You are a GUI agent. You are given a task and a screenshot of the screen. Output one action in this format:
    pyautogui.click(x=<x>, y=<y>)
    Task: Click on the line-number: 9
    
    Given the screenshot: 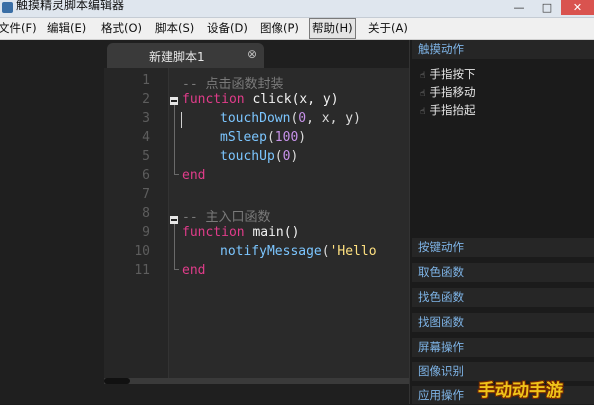 What is the action you would take?
    pyautogui.click(x=146, y=232)
    